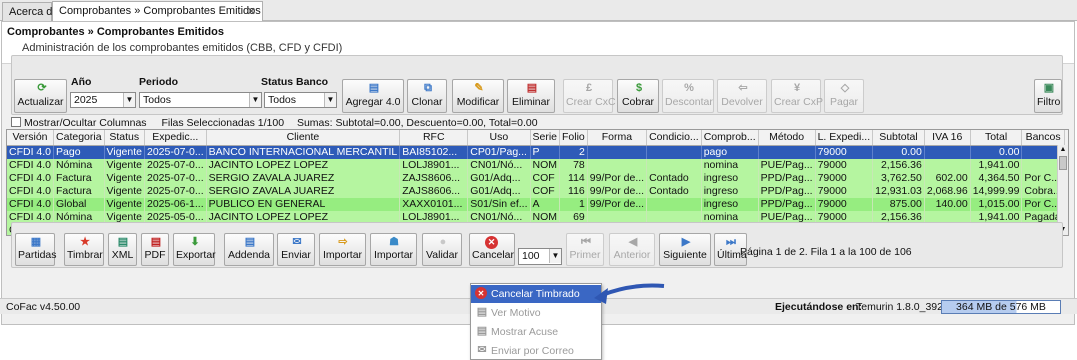 This screenshot has height=360, width=1077. Describe the element at coordinates (947, 191) in the screenshot. I see `table-cell: 2,068.96` at that location.